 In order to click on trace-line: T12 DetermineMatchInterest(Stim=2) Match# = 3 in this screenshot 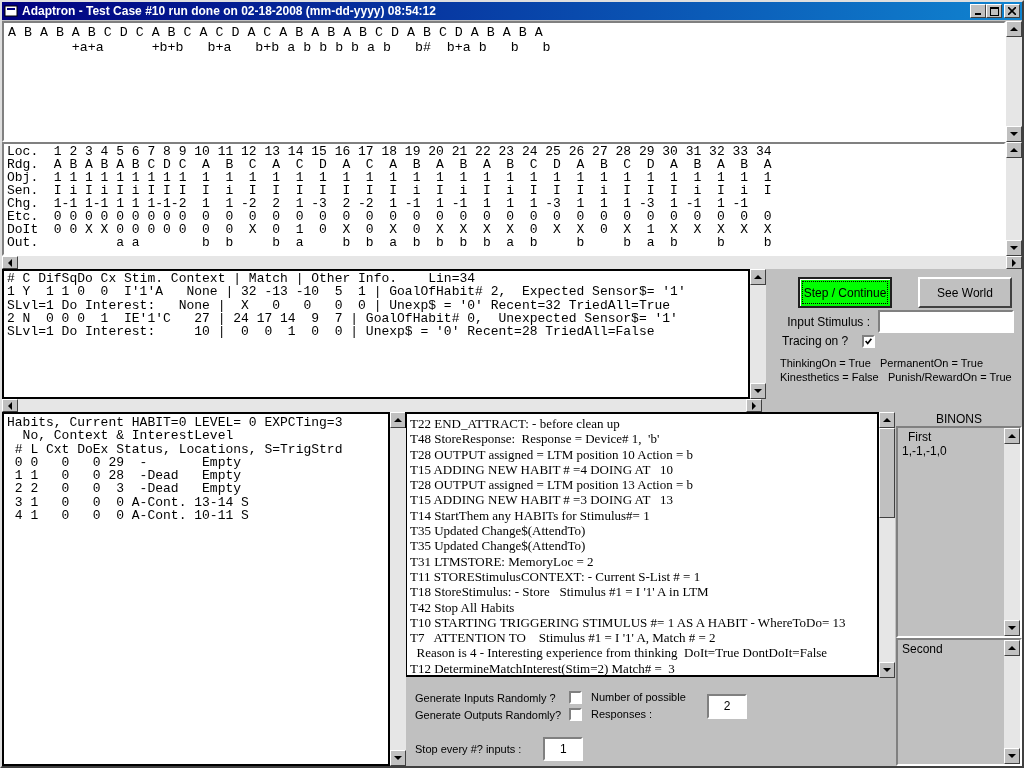, I will do `click(543, 667)`.